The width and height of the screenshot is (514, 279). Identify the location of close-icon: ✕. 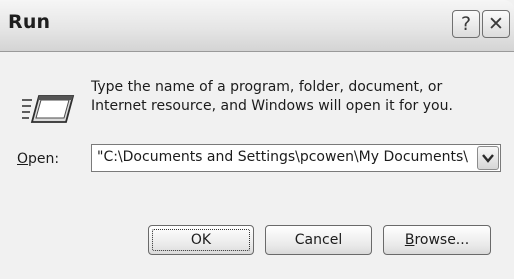
(496, 24).